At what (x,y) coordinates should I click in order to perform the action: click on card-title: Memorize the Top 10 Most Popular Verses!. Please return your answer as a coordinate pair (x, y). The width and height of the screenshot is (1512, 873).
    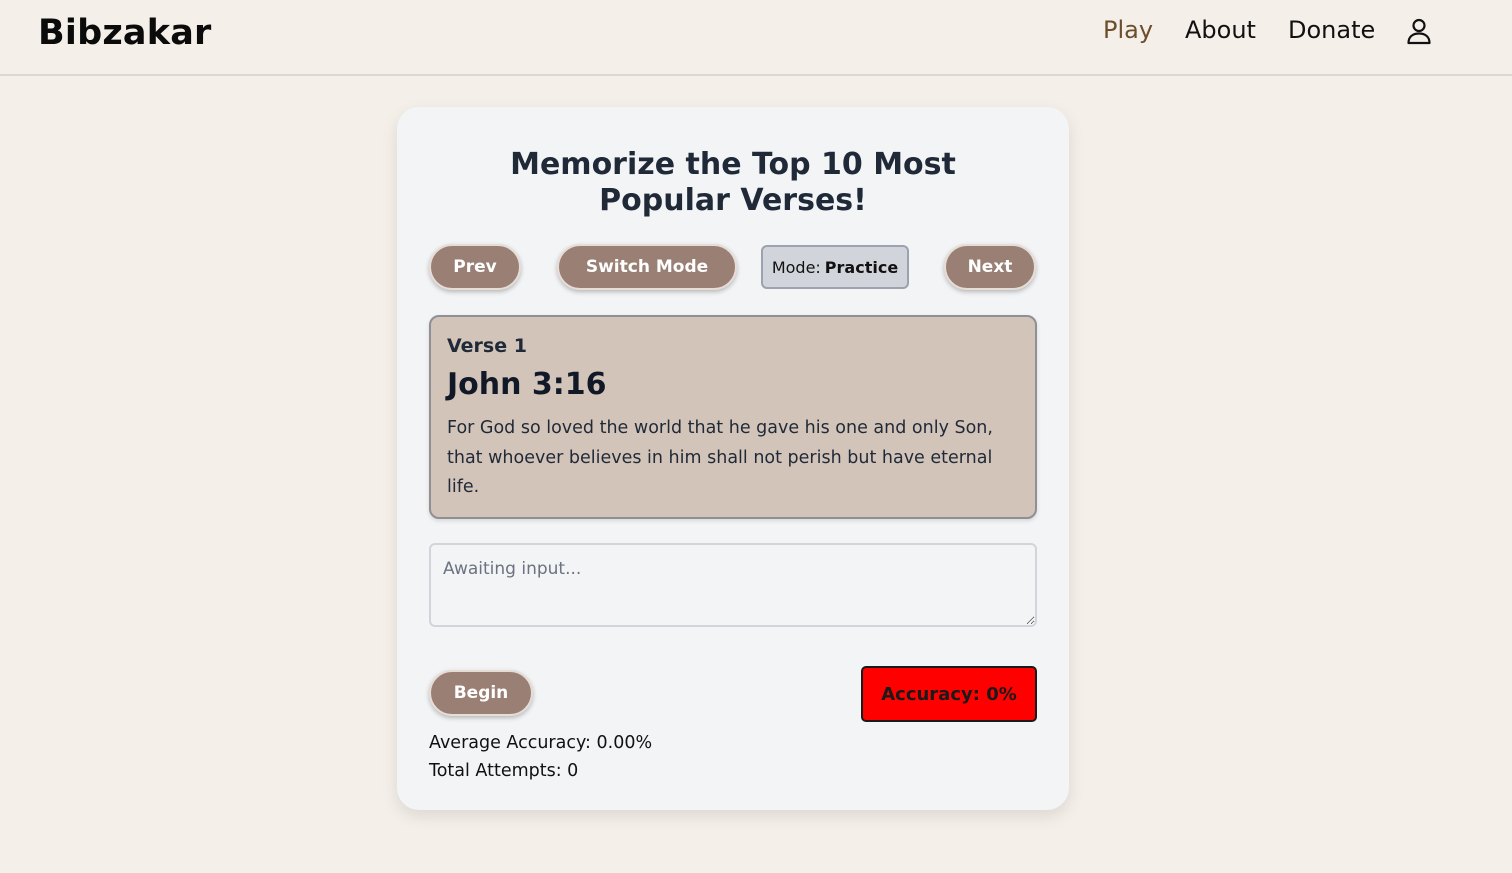
    Looking at the image, I should click on (733, 182).